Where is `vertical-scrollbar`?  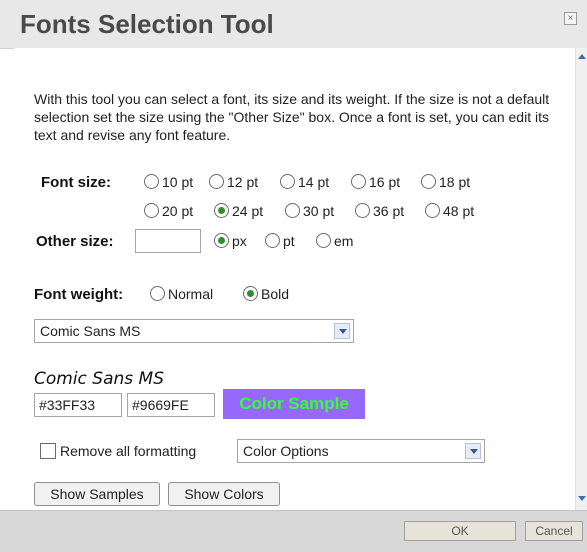 vertical-scrollbar is located at coordinates (581, 279).